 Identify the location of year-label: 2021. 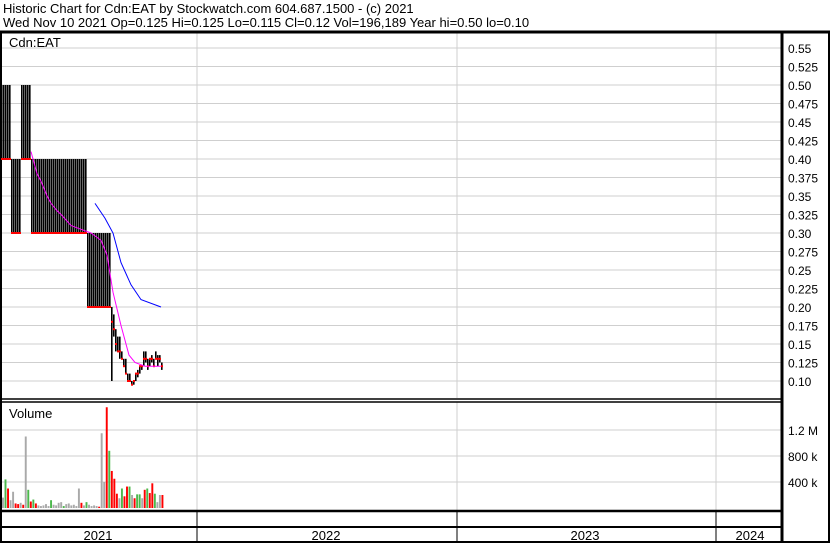
(98, 535).